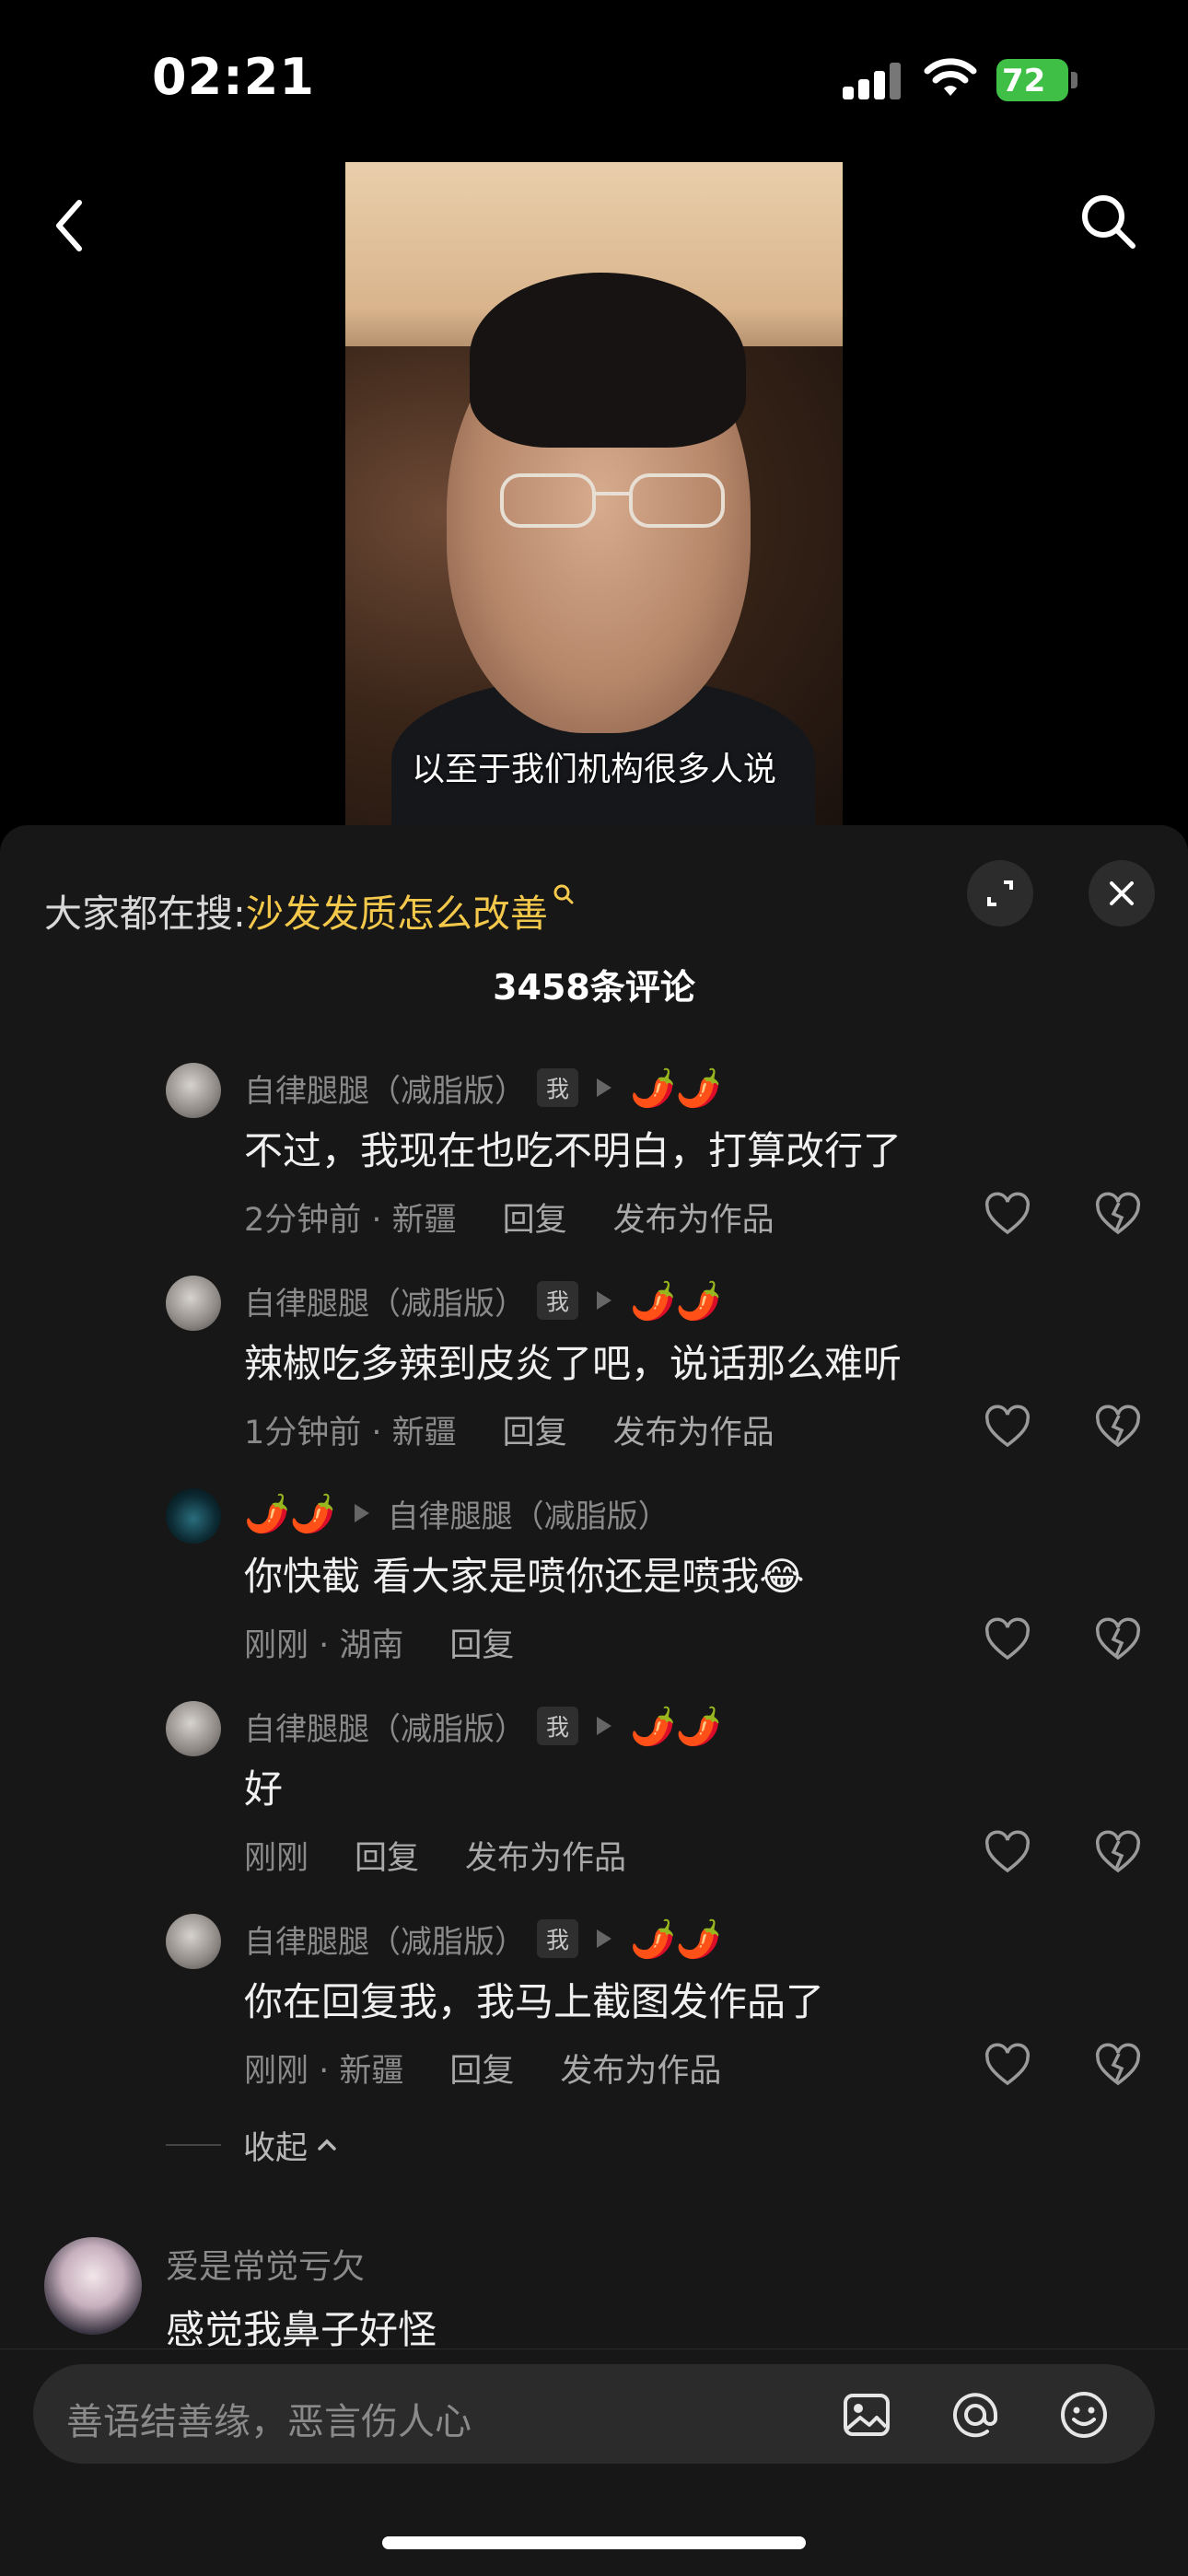 Image resolution: width=1188 pixels, height=2576 pixels. I want to click on video-subtitle: 以至于我们机构很多人说, so click(593, 769).